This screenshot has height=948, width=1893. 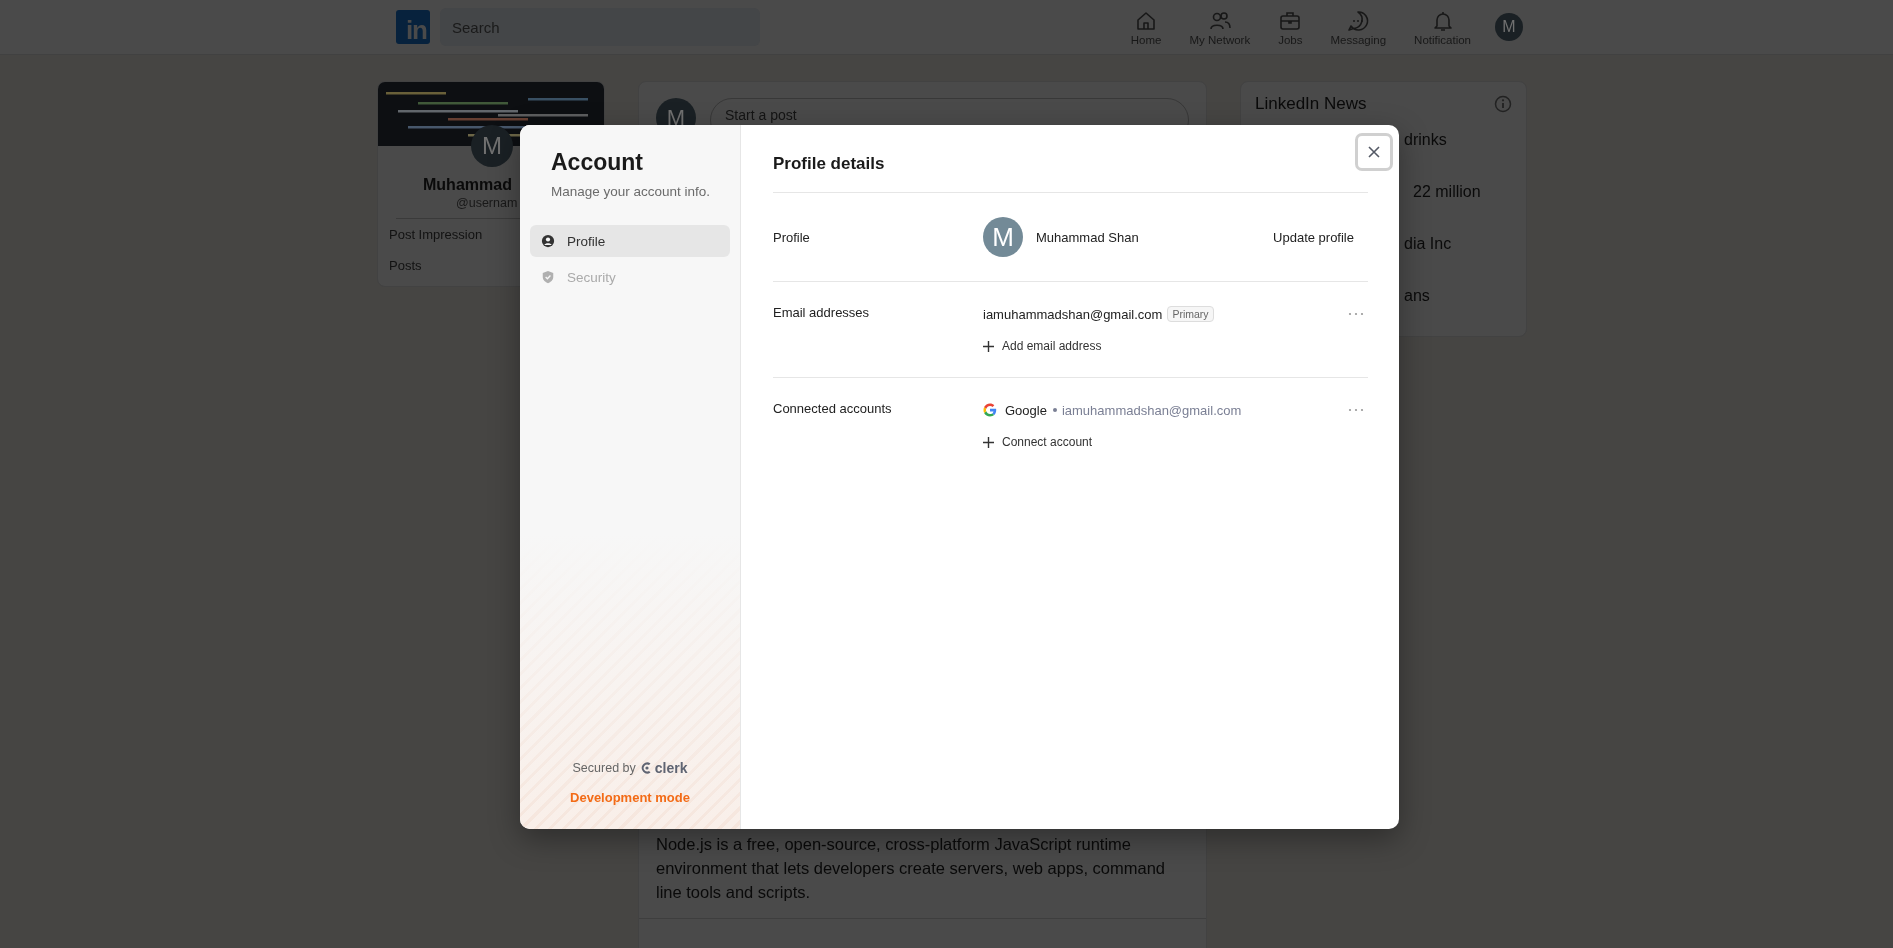 I want to click on row-label: Profile, so click(x=792, y=237).